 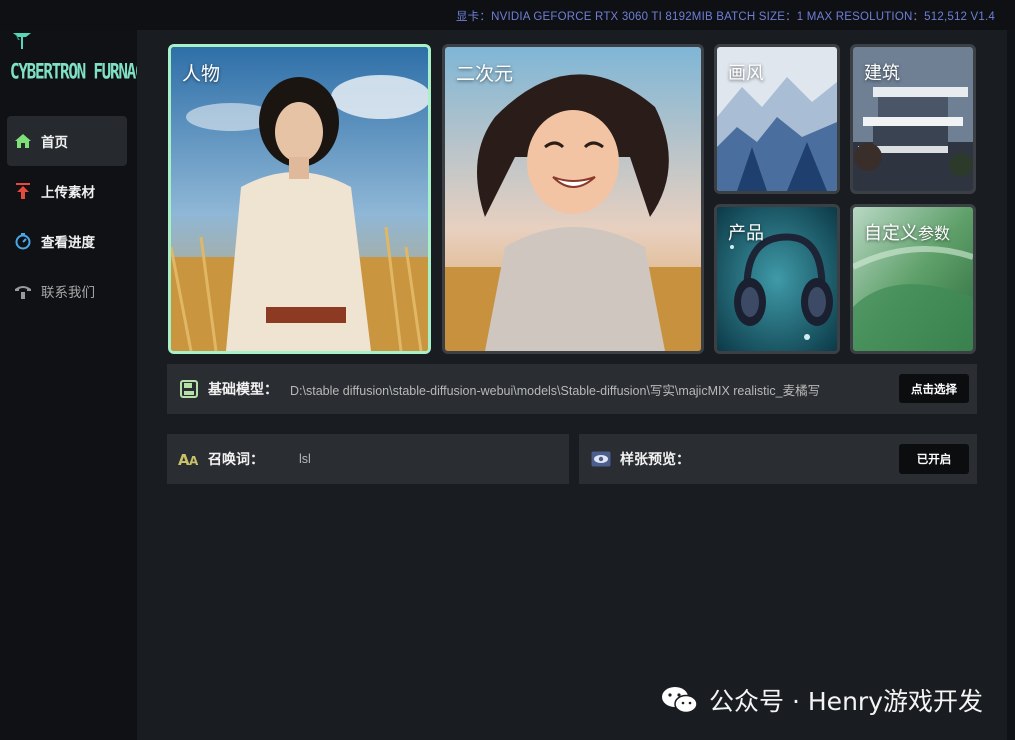 I want to click on category-card-art-style: 画风, so click(x=777, y=119).